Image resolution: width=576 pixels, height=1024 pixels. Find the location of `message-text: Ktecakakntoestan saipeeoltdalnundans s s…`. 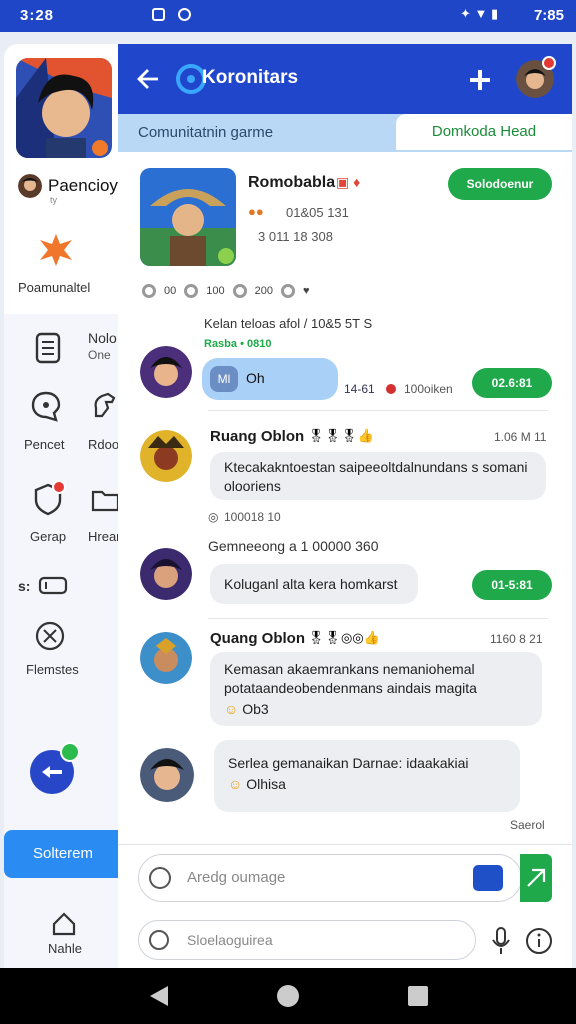

message-text: Ktecakakntoestan saipeeoltdalnundans s s… is located at coordinates (376, 476).